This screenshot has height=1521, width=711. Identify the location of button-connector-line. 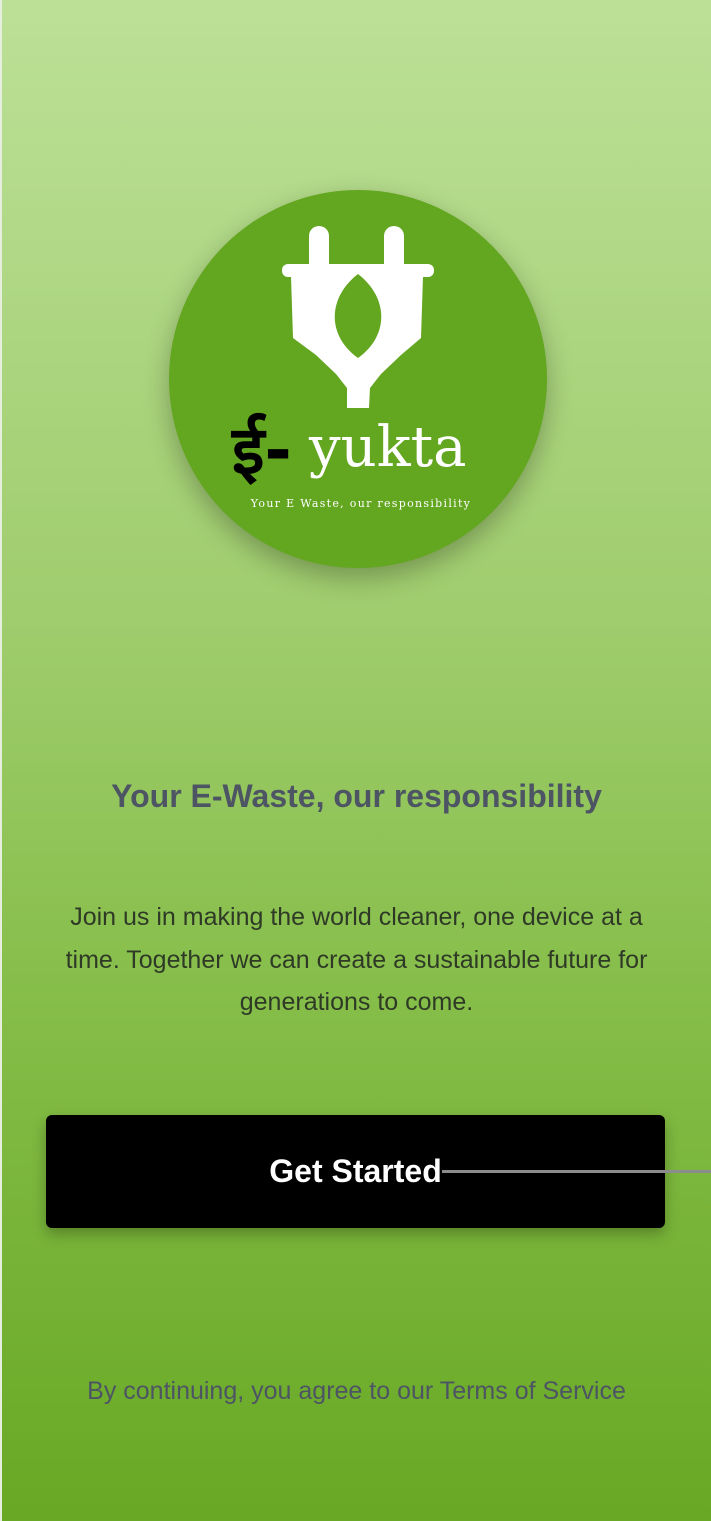
(576, 1171).